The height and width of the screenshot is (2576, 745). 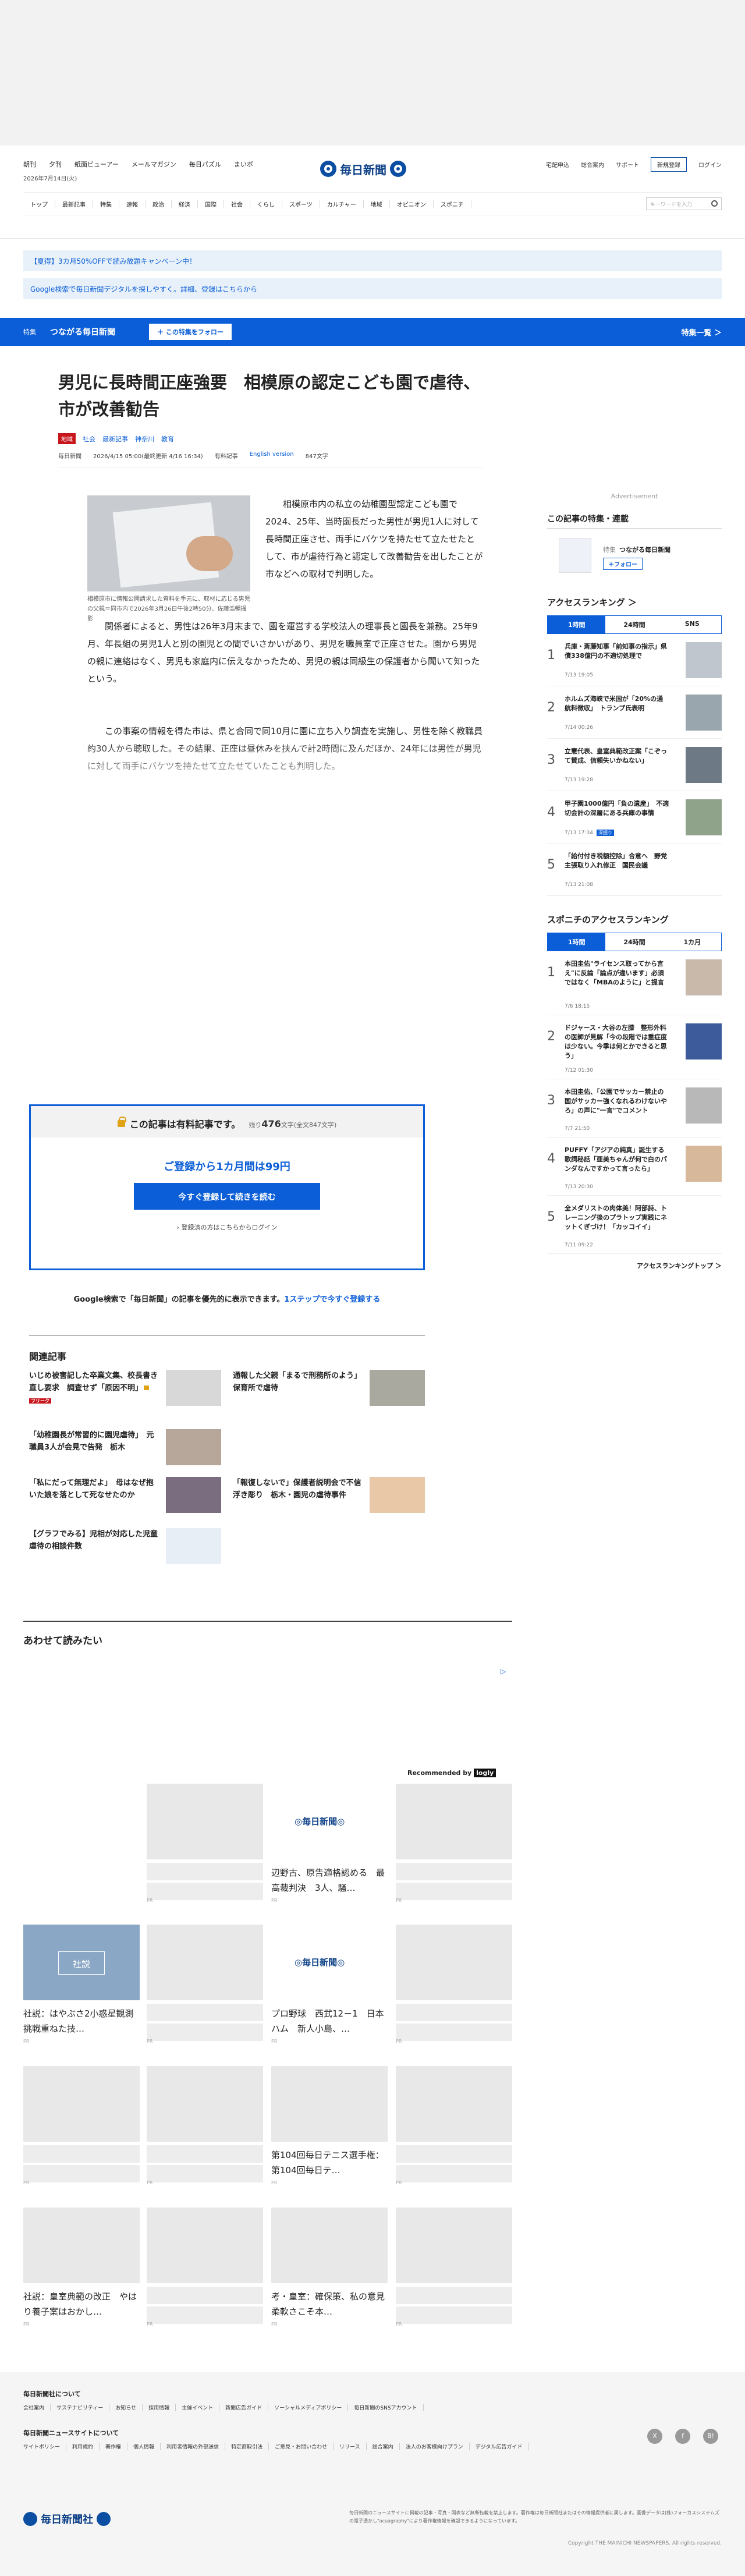 What do you see at coordinates (451, 1773) in the screenshot?
I see `recommended-by: Recommended by logly` at bounding box center [451, 1773].